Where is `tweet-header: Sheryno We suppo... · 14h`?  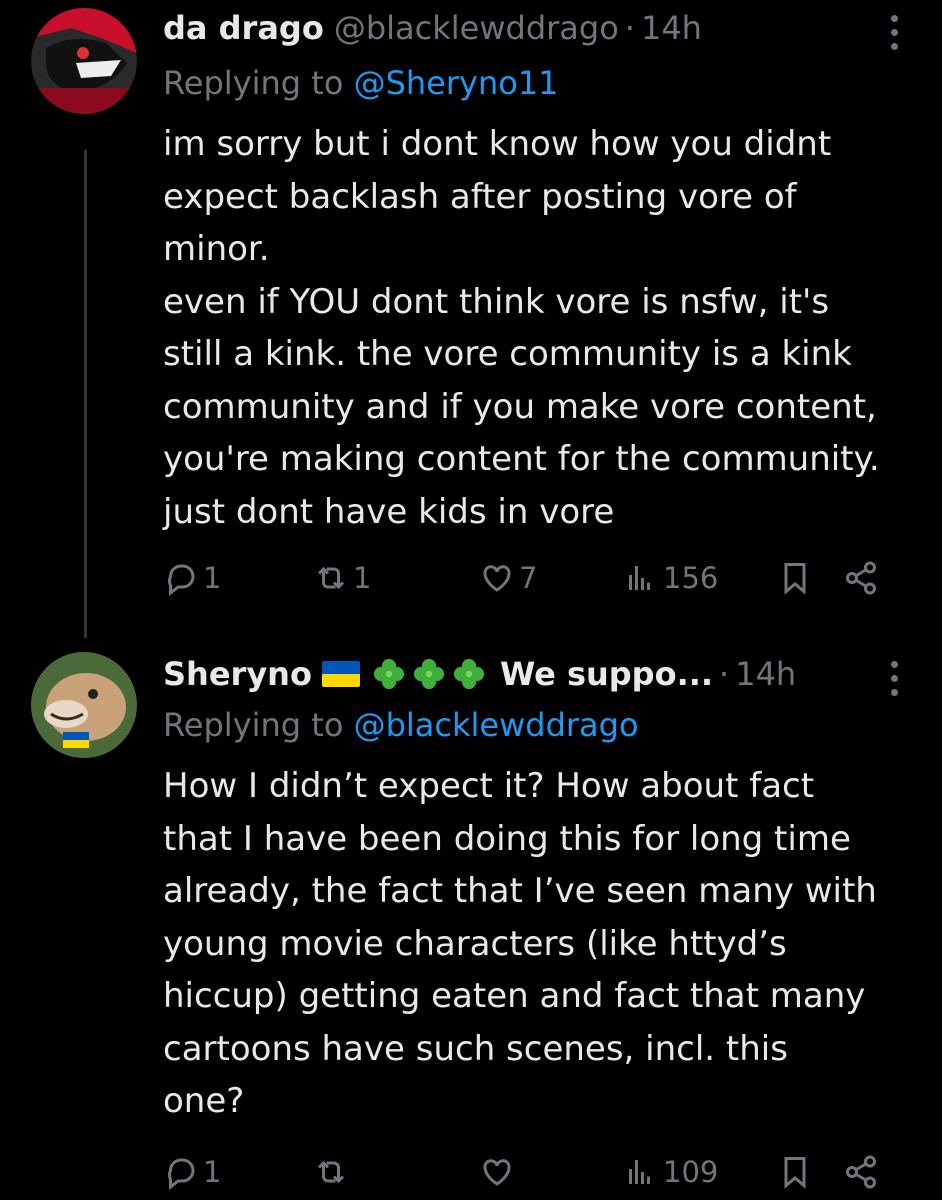 tweet-header: Sheryno We suppo... · 14h is located at coordinates (522, 674).